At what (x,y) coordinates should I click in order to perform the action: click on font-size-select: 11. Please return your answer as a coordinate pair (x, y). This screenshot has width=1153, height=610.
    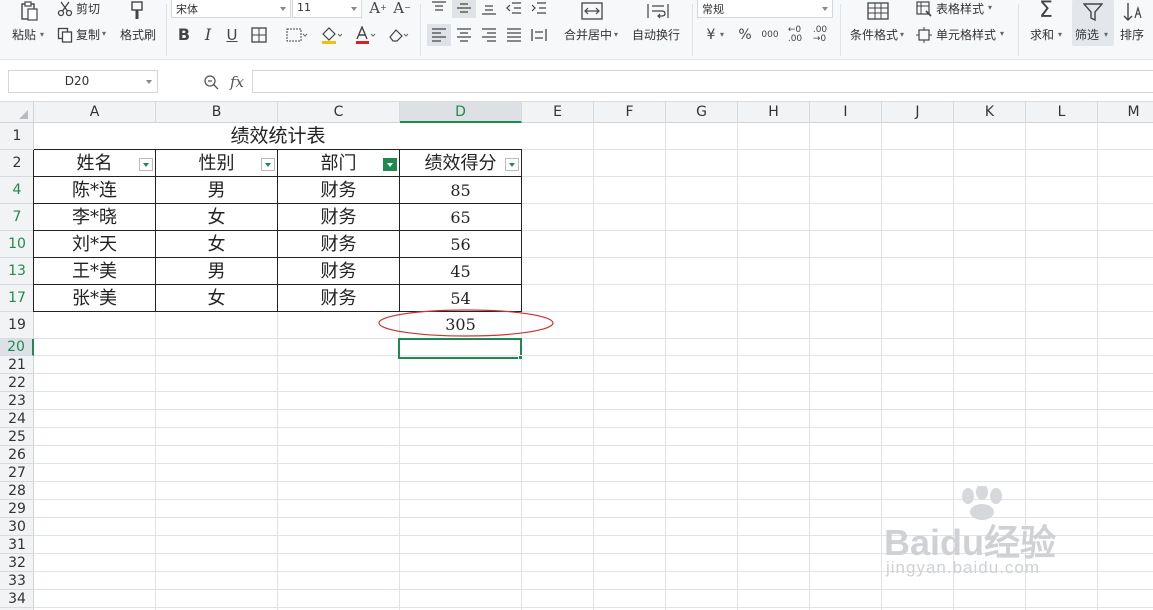
    Looking at the image, I should click on (327, 9).